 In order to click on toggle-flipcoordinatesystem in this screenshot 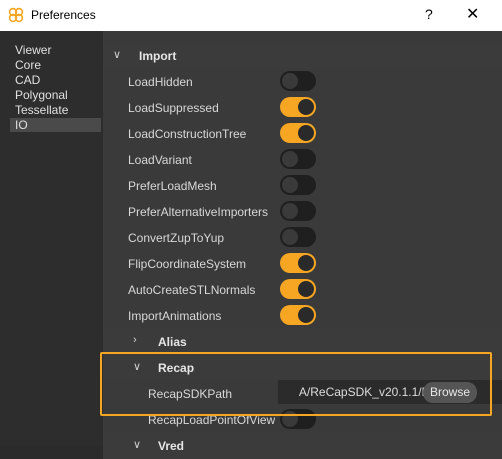, I will do `click(298, 263)`.